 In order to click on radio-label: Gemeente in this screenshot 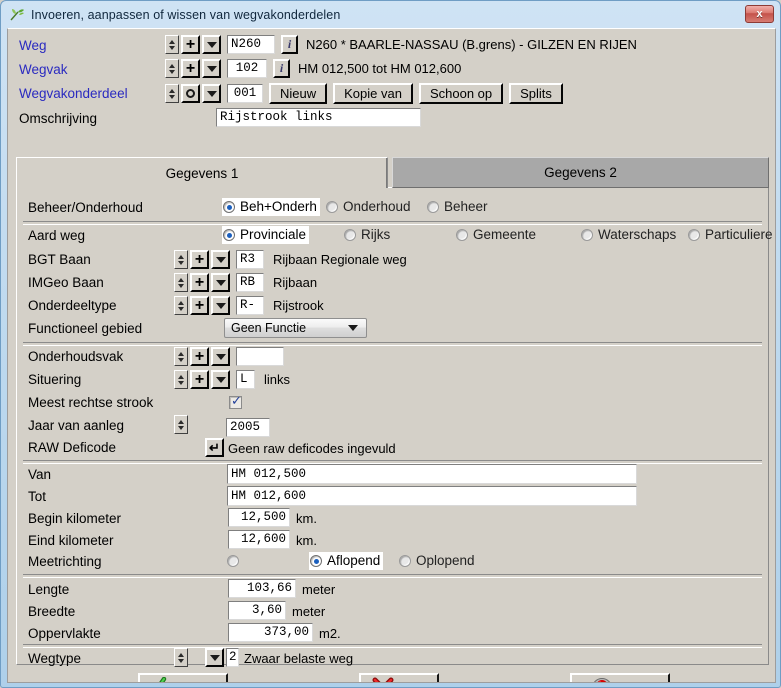, I will do `click(505, 235)`.